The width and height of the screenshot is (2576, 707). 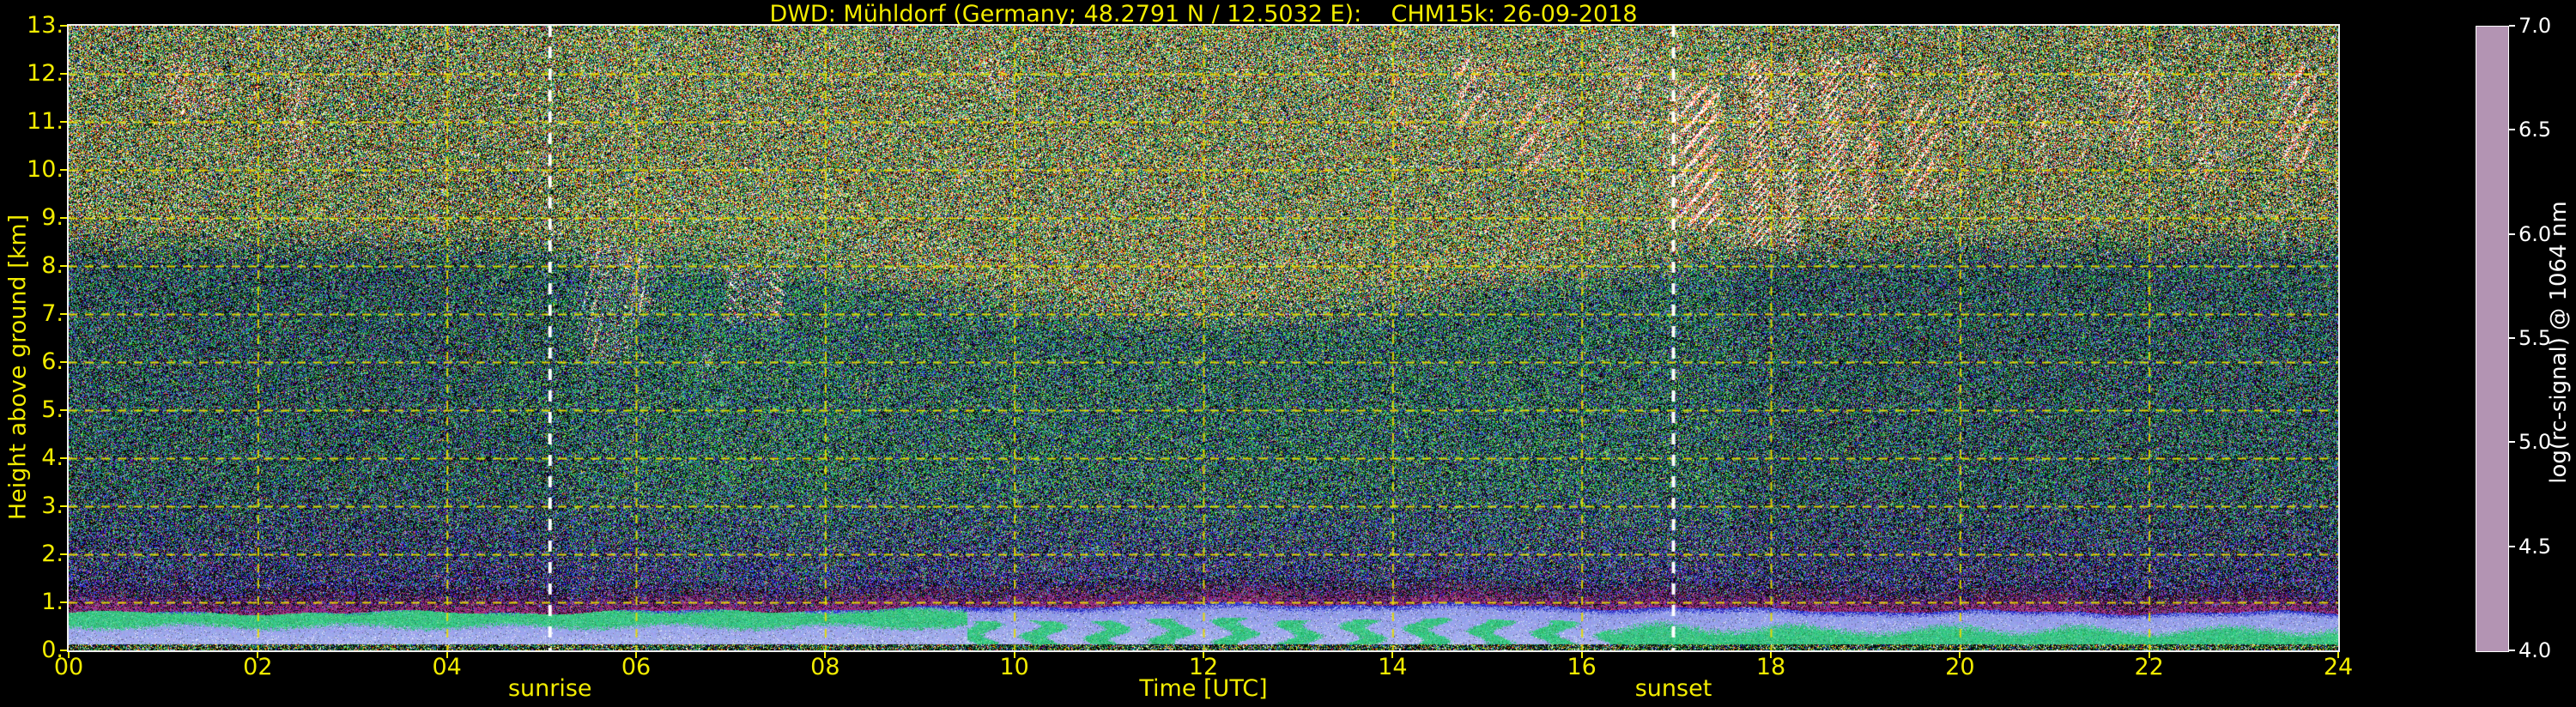 I want to click on colorbar-tick-label: 4.5, so click(x=2535, y=546).